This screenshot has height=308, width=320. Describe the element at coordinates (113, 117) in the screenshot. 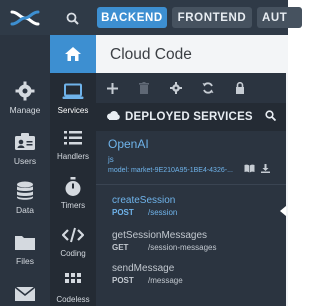

I see `cloud-icon` at that location.